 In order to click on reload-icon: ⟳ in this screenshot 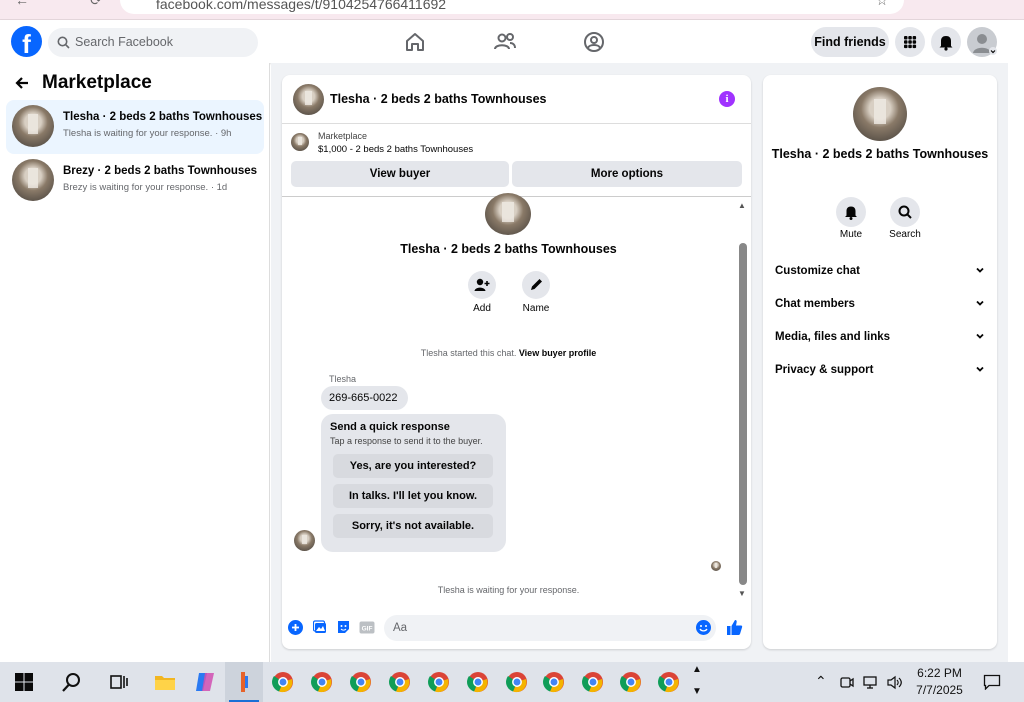, I will do `click(96, 4)`.